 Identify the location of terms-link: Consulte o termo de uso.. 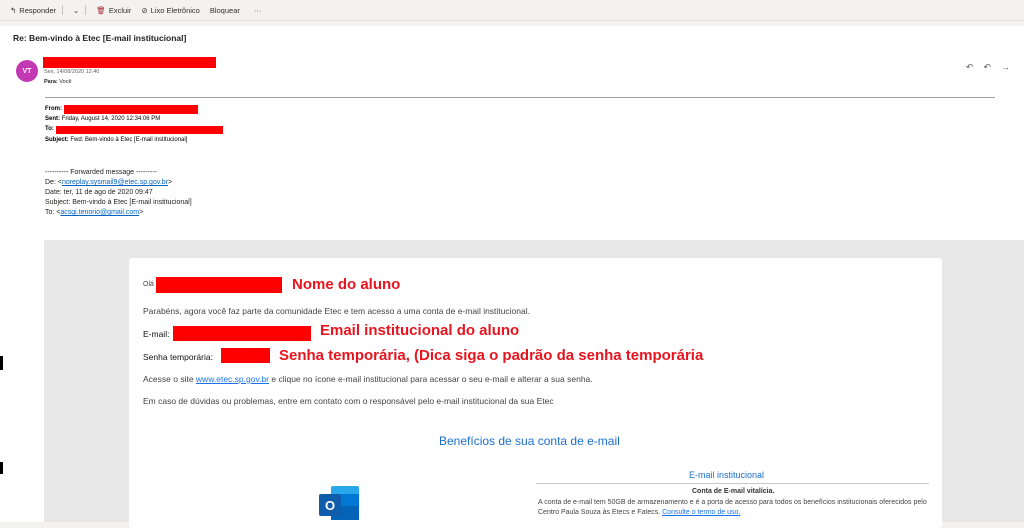
(701, 512).